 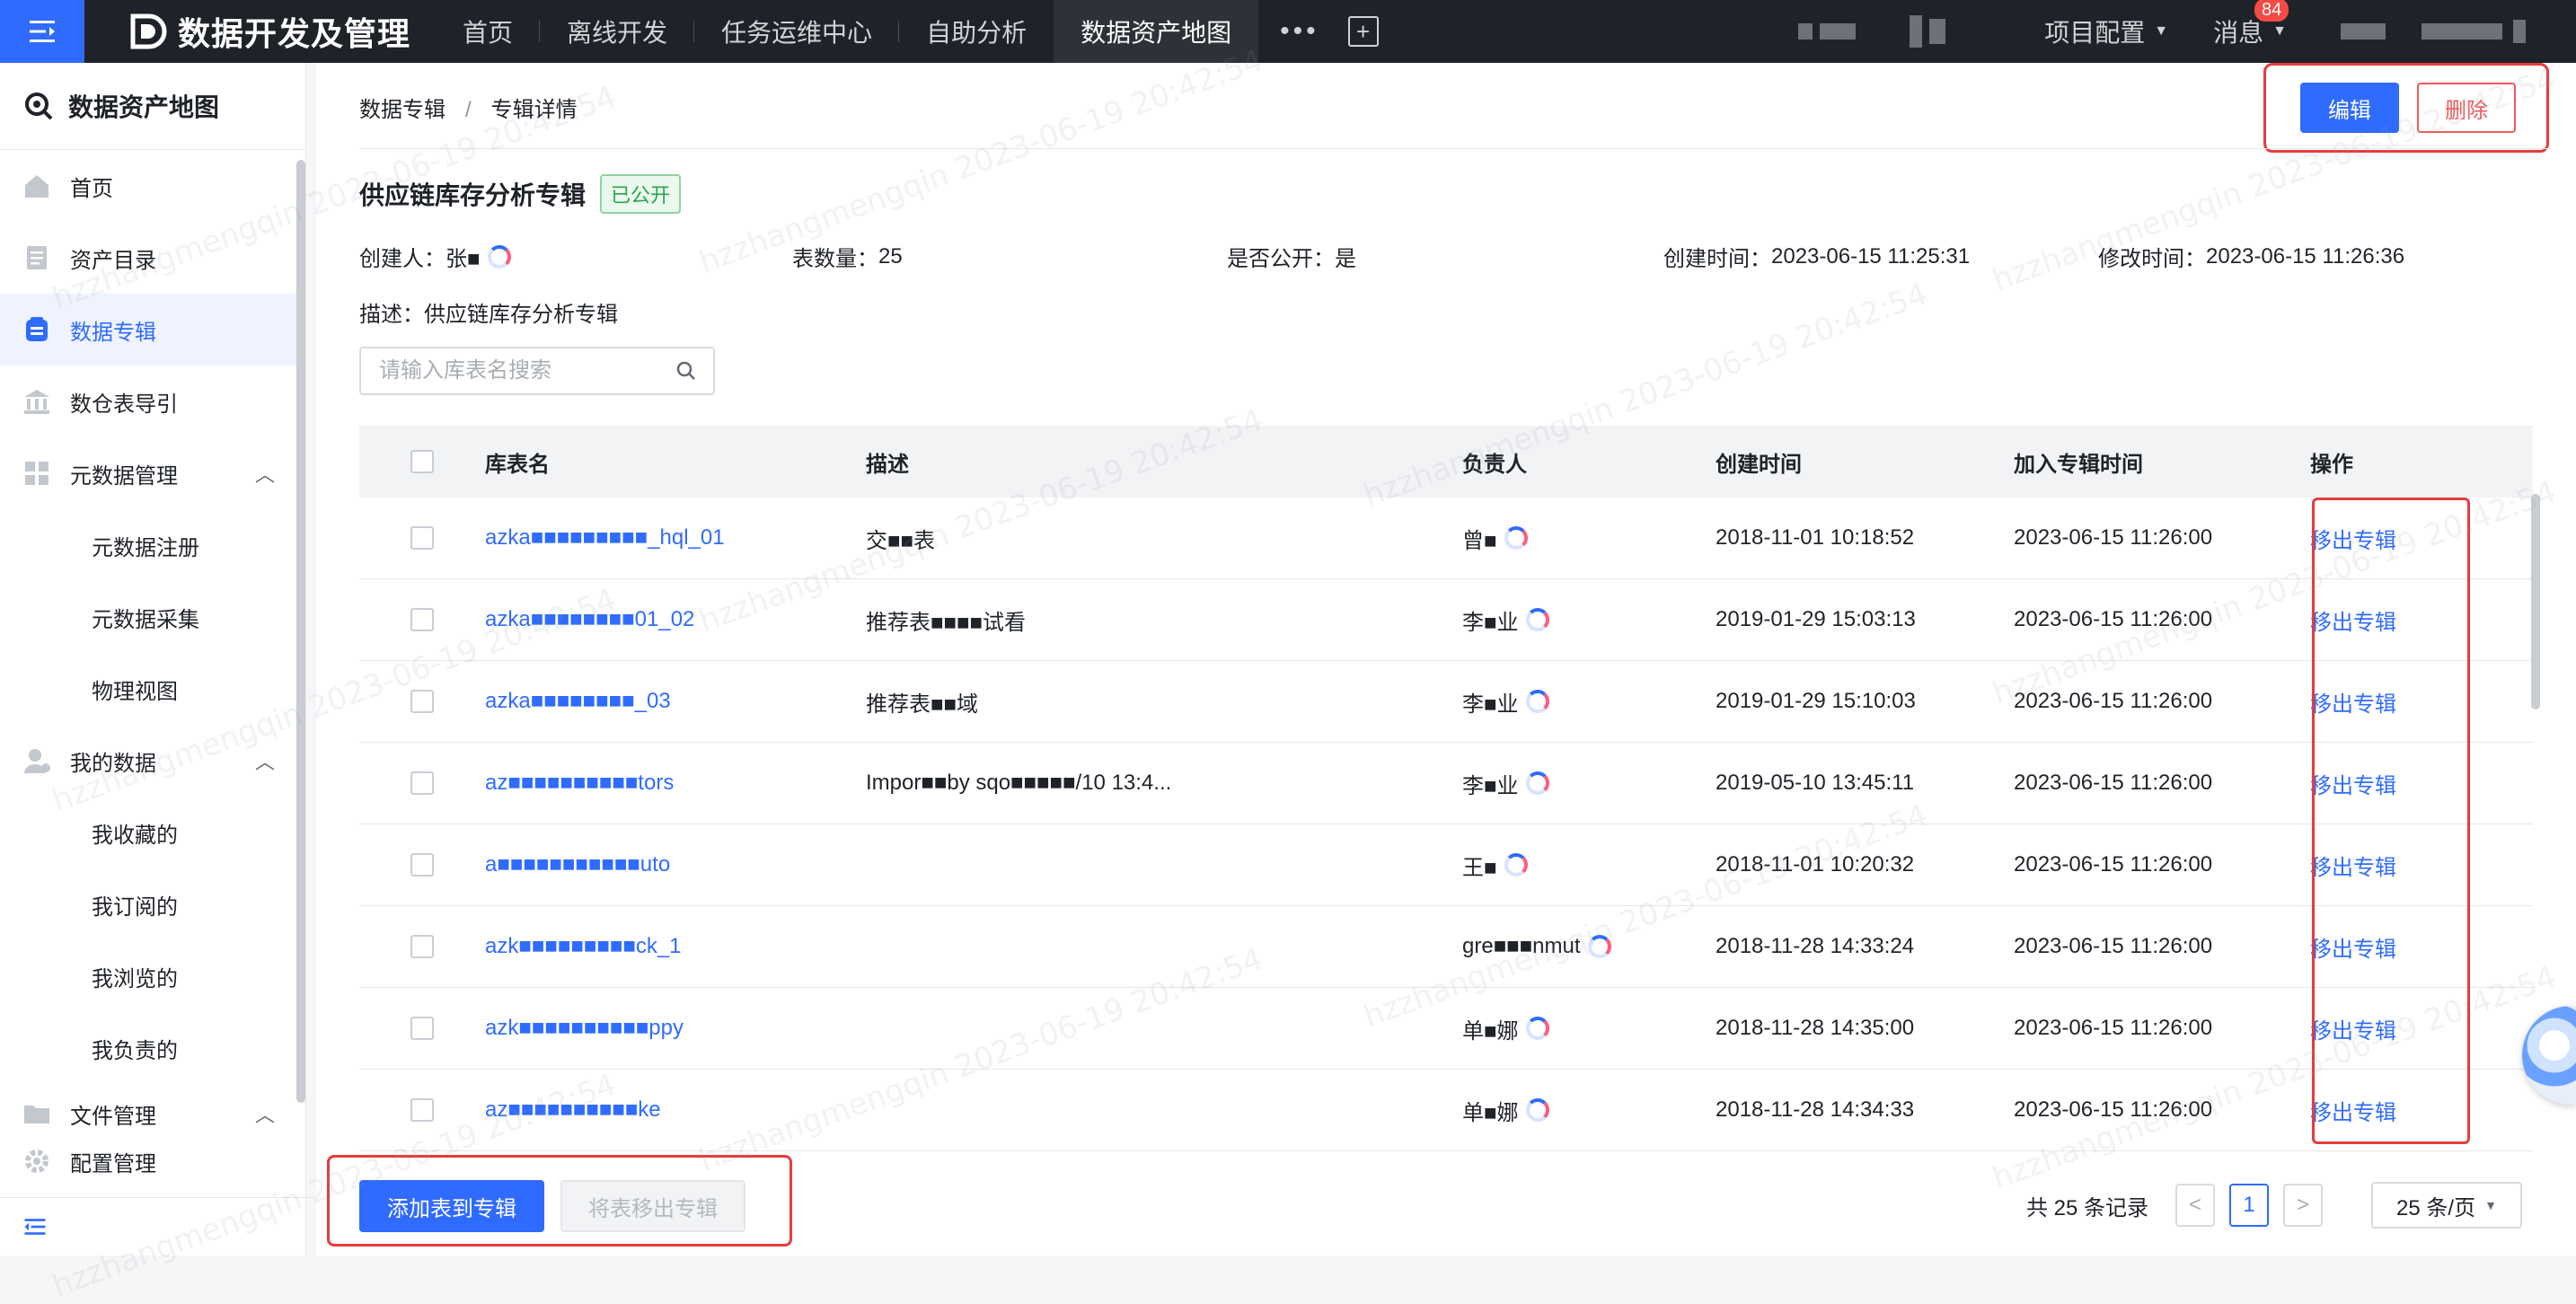 I want to click on column-header: 加入专辑时间, so click(x=2078, y=464).